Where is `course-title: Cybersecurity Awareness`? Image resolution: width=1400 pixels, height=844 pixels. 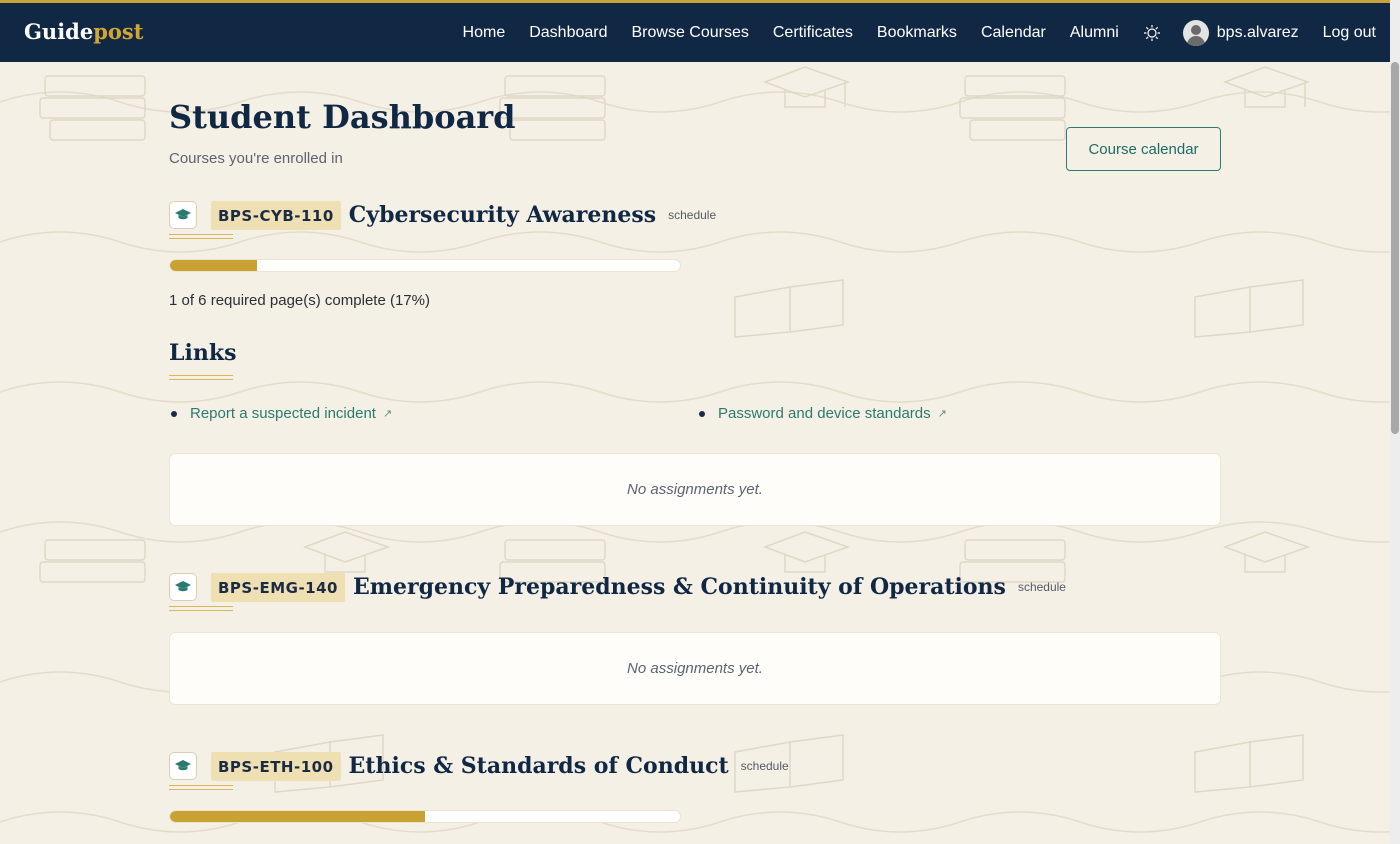 course-title: Cybersecurity Awareness is located at coordinates (502, 215).